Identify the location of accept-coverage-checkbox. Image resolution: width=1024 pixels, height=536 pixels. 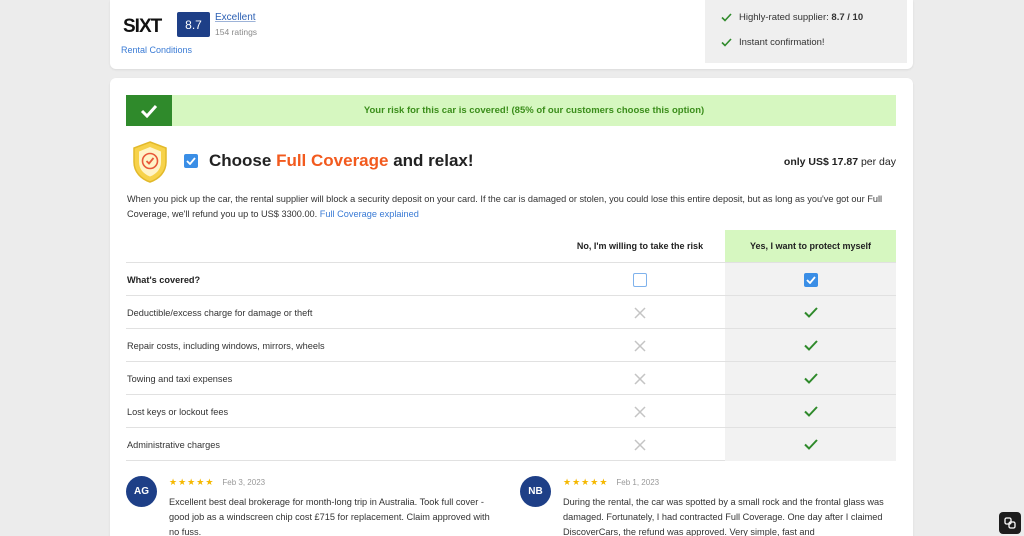
(810, 279).